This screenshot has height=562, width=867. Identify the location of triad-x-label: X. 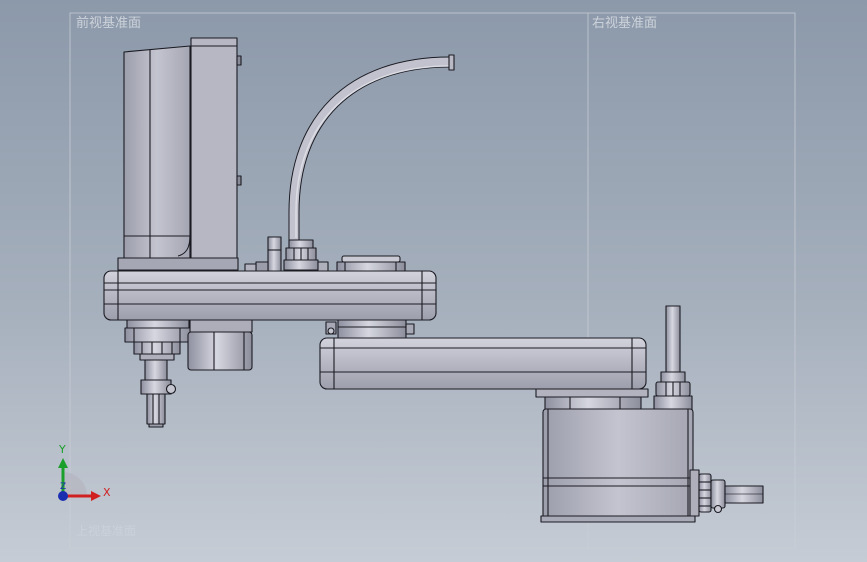
(107, 492).